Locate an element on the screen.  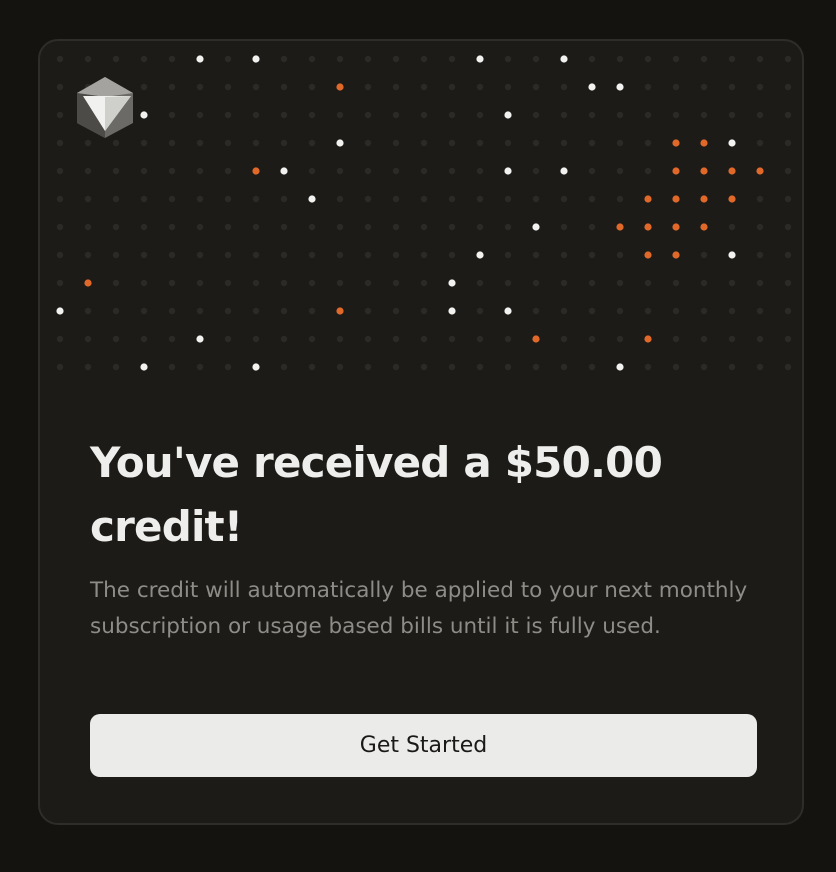
get-started-button: Get Started is located at coordinates (423, 745).